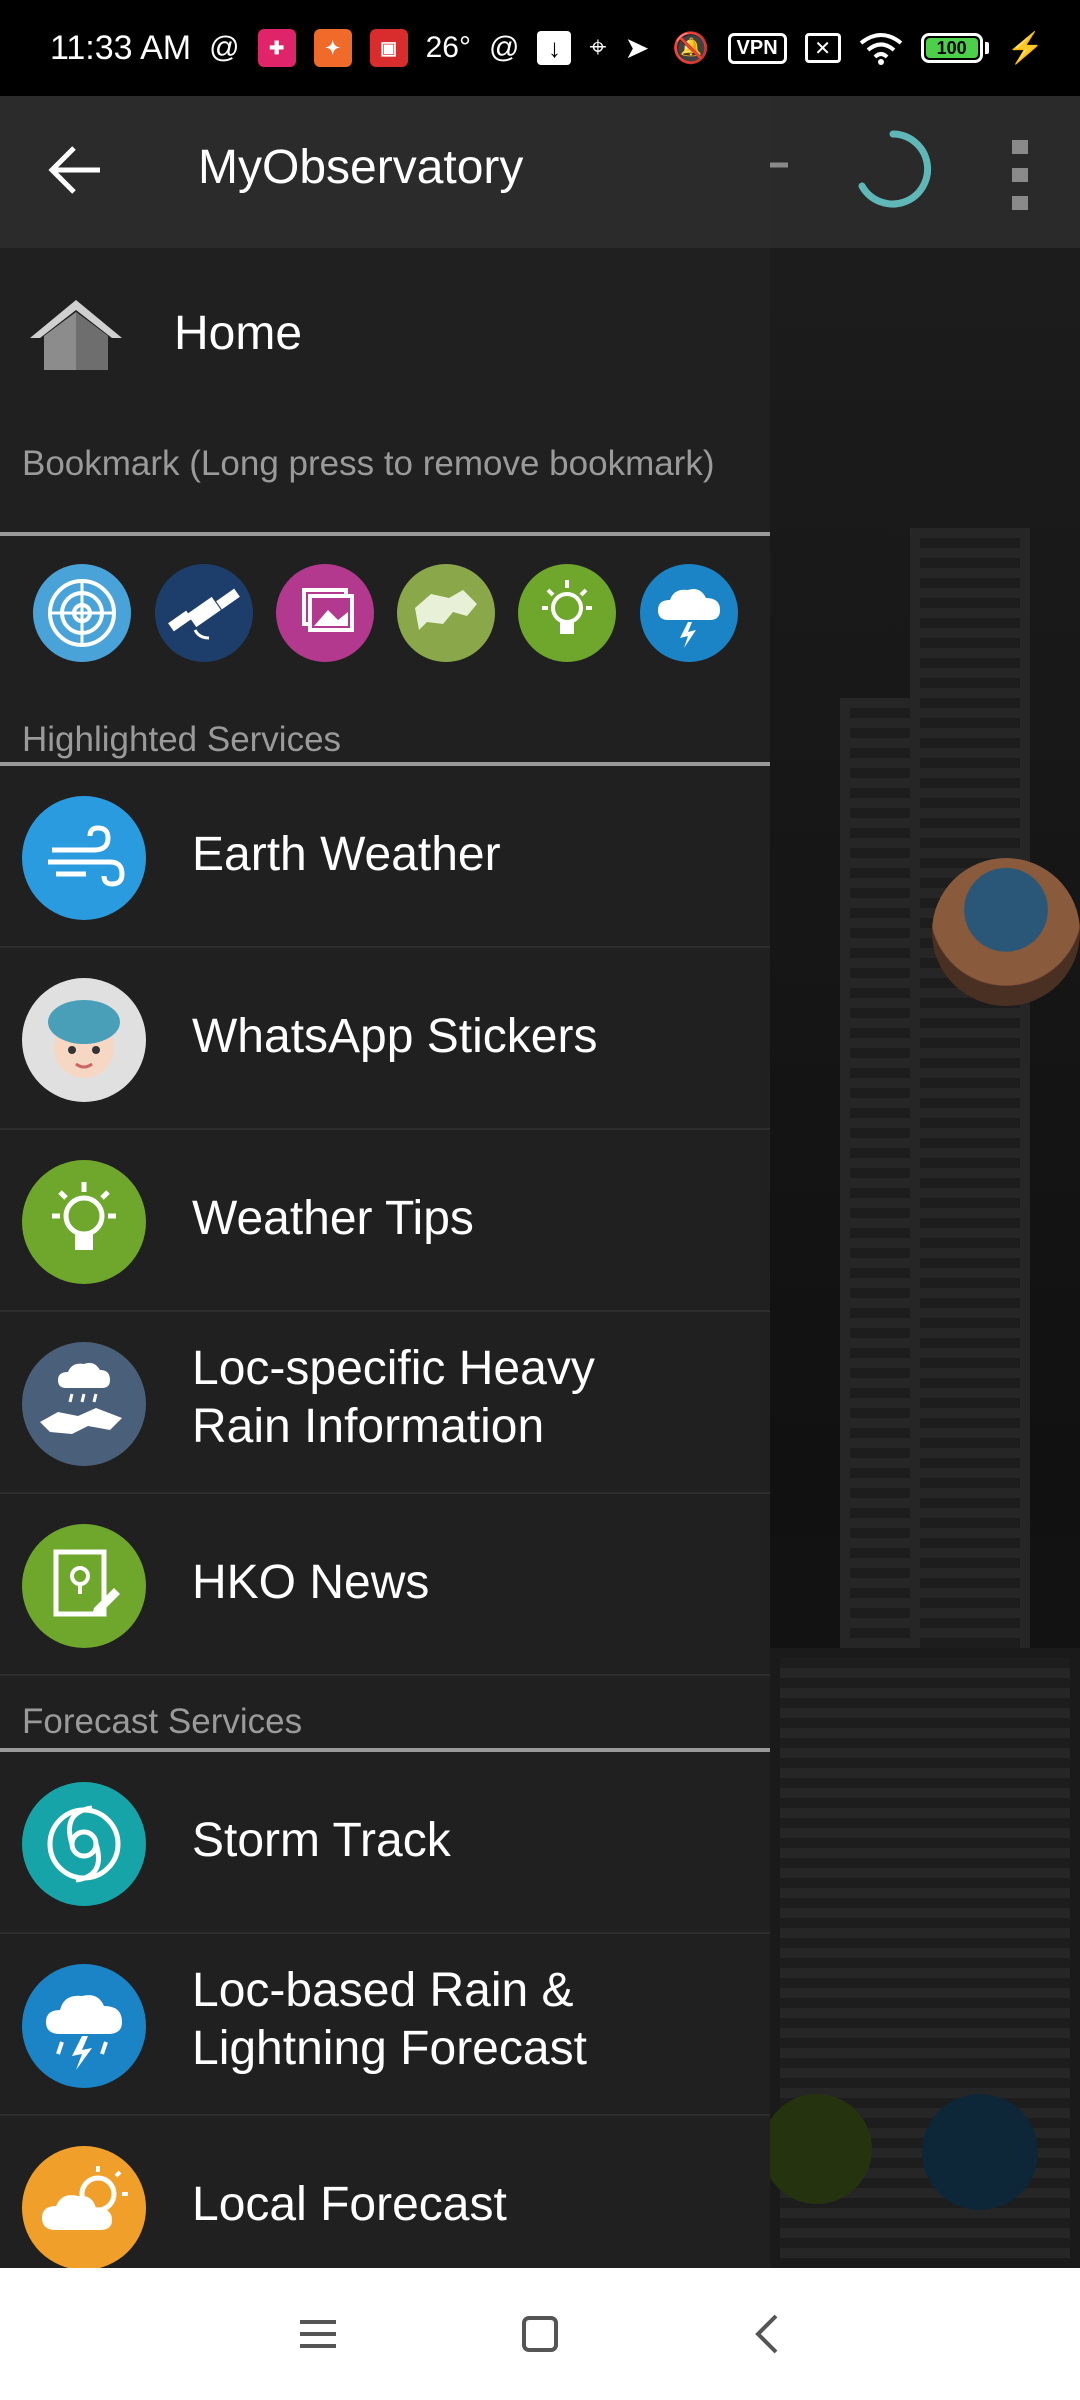  Describe the element at coordinates (446, 613) in the screenshot. I see `hk-map-icon` at that location.